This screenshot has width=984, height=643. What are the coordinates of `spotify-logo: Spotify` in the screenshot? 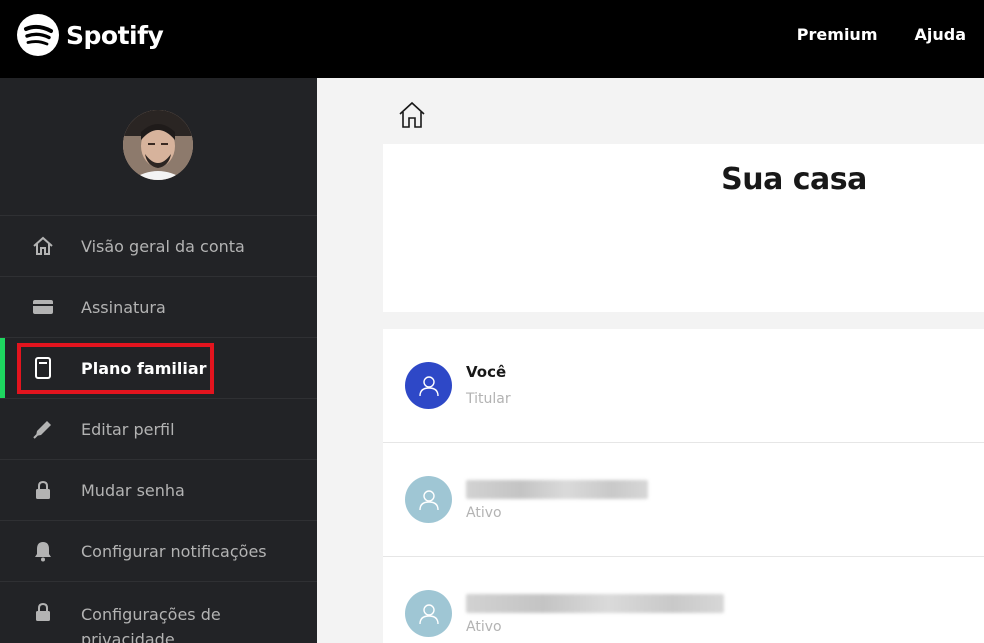 It's located at (90, 35).